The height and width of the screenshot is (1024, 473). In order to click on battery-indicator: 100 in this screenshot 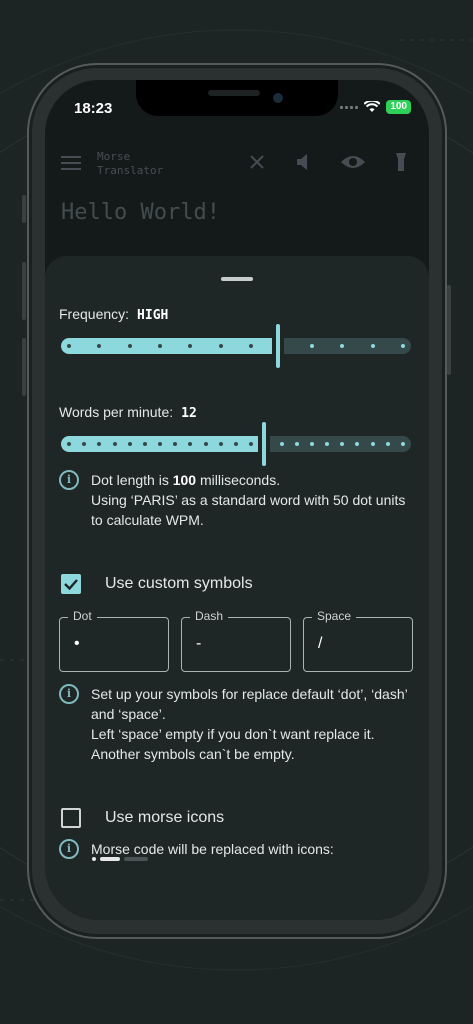, I will do `click(398, 107)`.